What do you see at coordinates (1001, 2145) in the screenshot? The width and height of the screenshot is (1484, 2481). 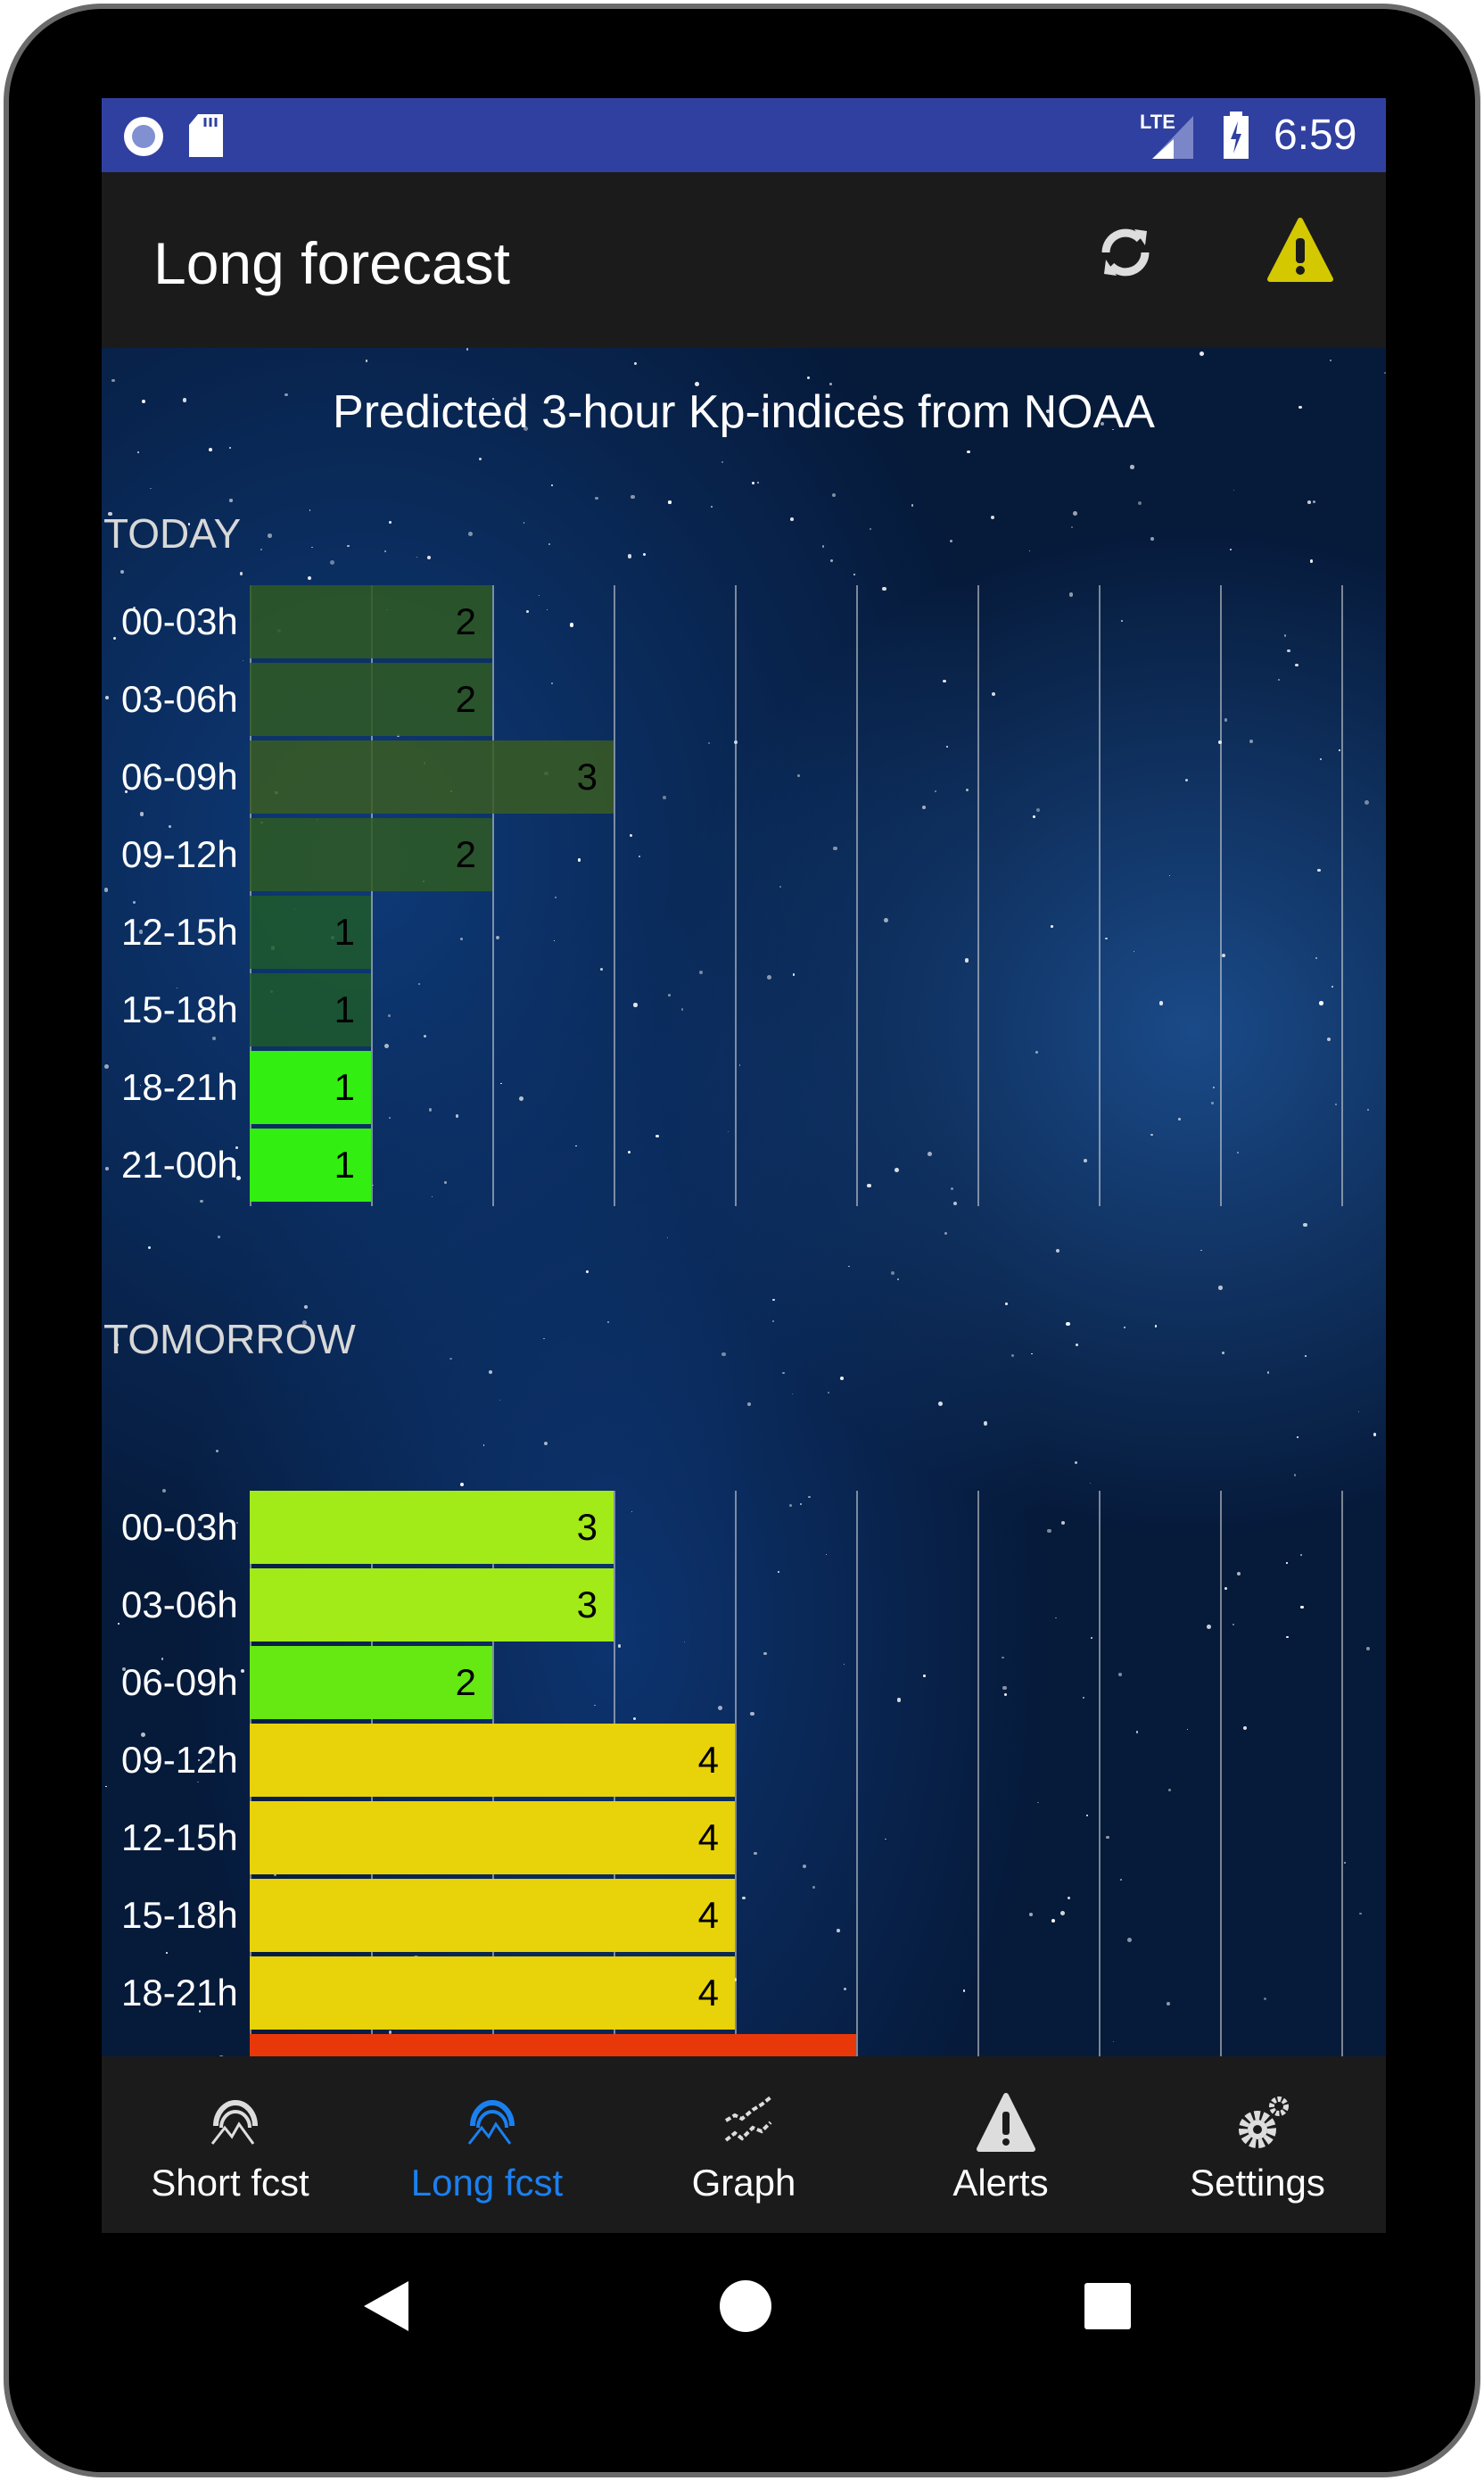 I see `nav-item-alerts: Alerts` at bounding box center [1001, 2145].